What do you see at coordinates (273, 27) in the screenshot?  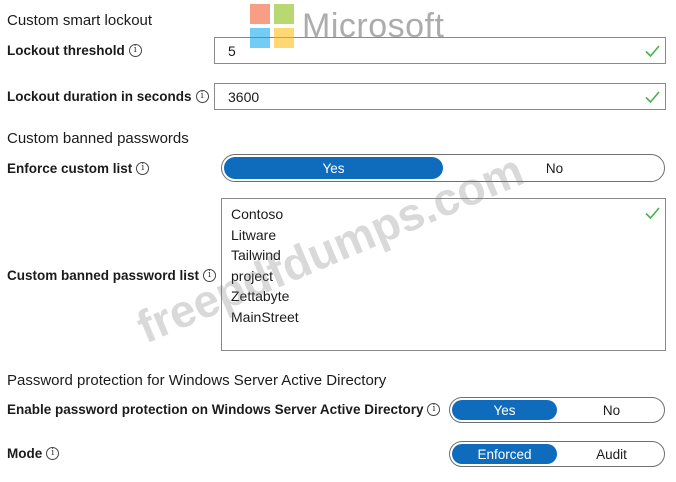 I see `microsoft-logo-icon` at bounding box center [273, 27].